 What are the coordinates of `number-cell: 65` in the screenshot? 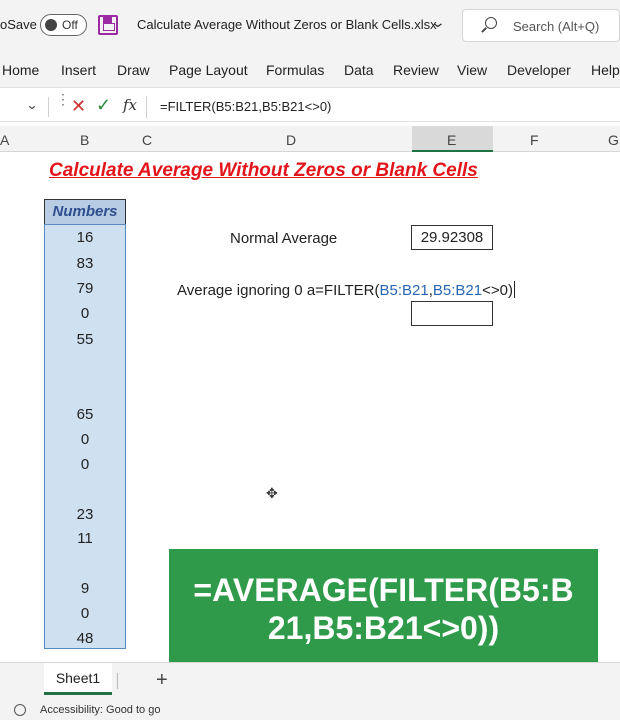 It's located at (85, 414).